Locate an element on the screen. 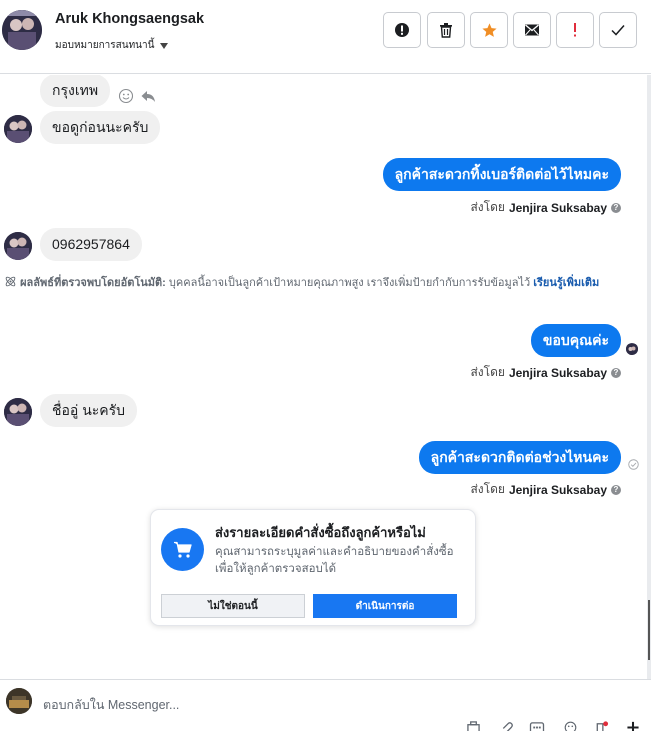 This screenshot has height=731, width=651. delete-button is located at coordinates (446, 30).